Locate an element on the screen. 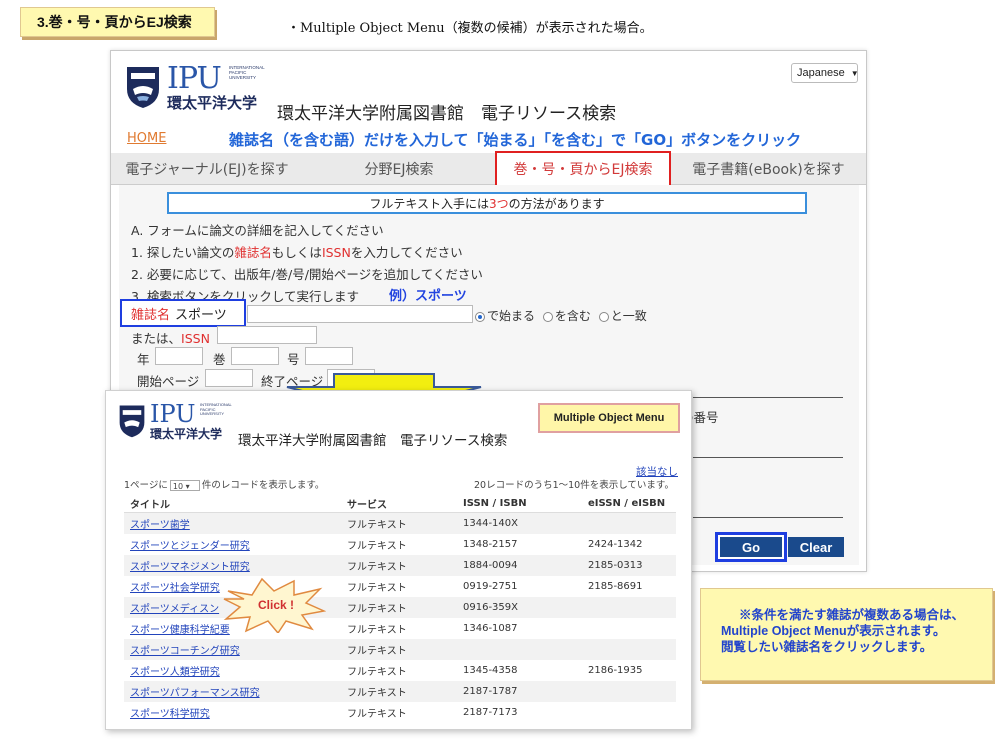 This screenshot has height=750, width=1000. journal-title-link: スポーツマネジメント研究 is located at coordinates (190, 567).